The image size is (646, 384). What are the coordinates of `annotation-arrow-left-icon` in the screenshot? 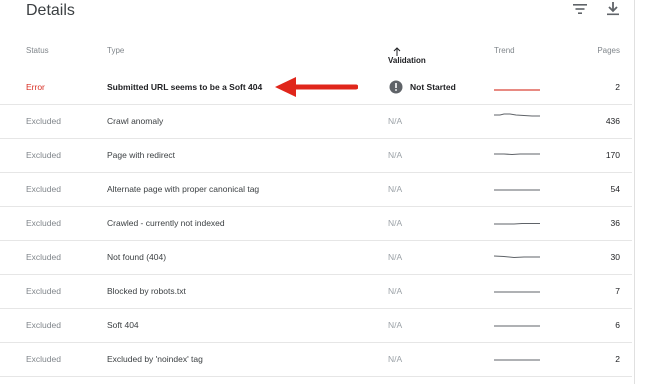 It's located at (316, 87).